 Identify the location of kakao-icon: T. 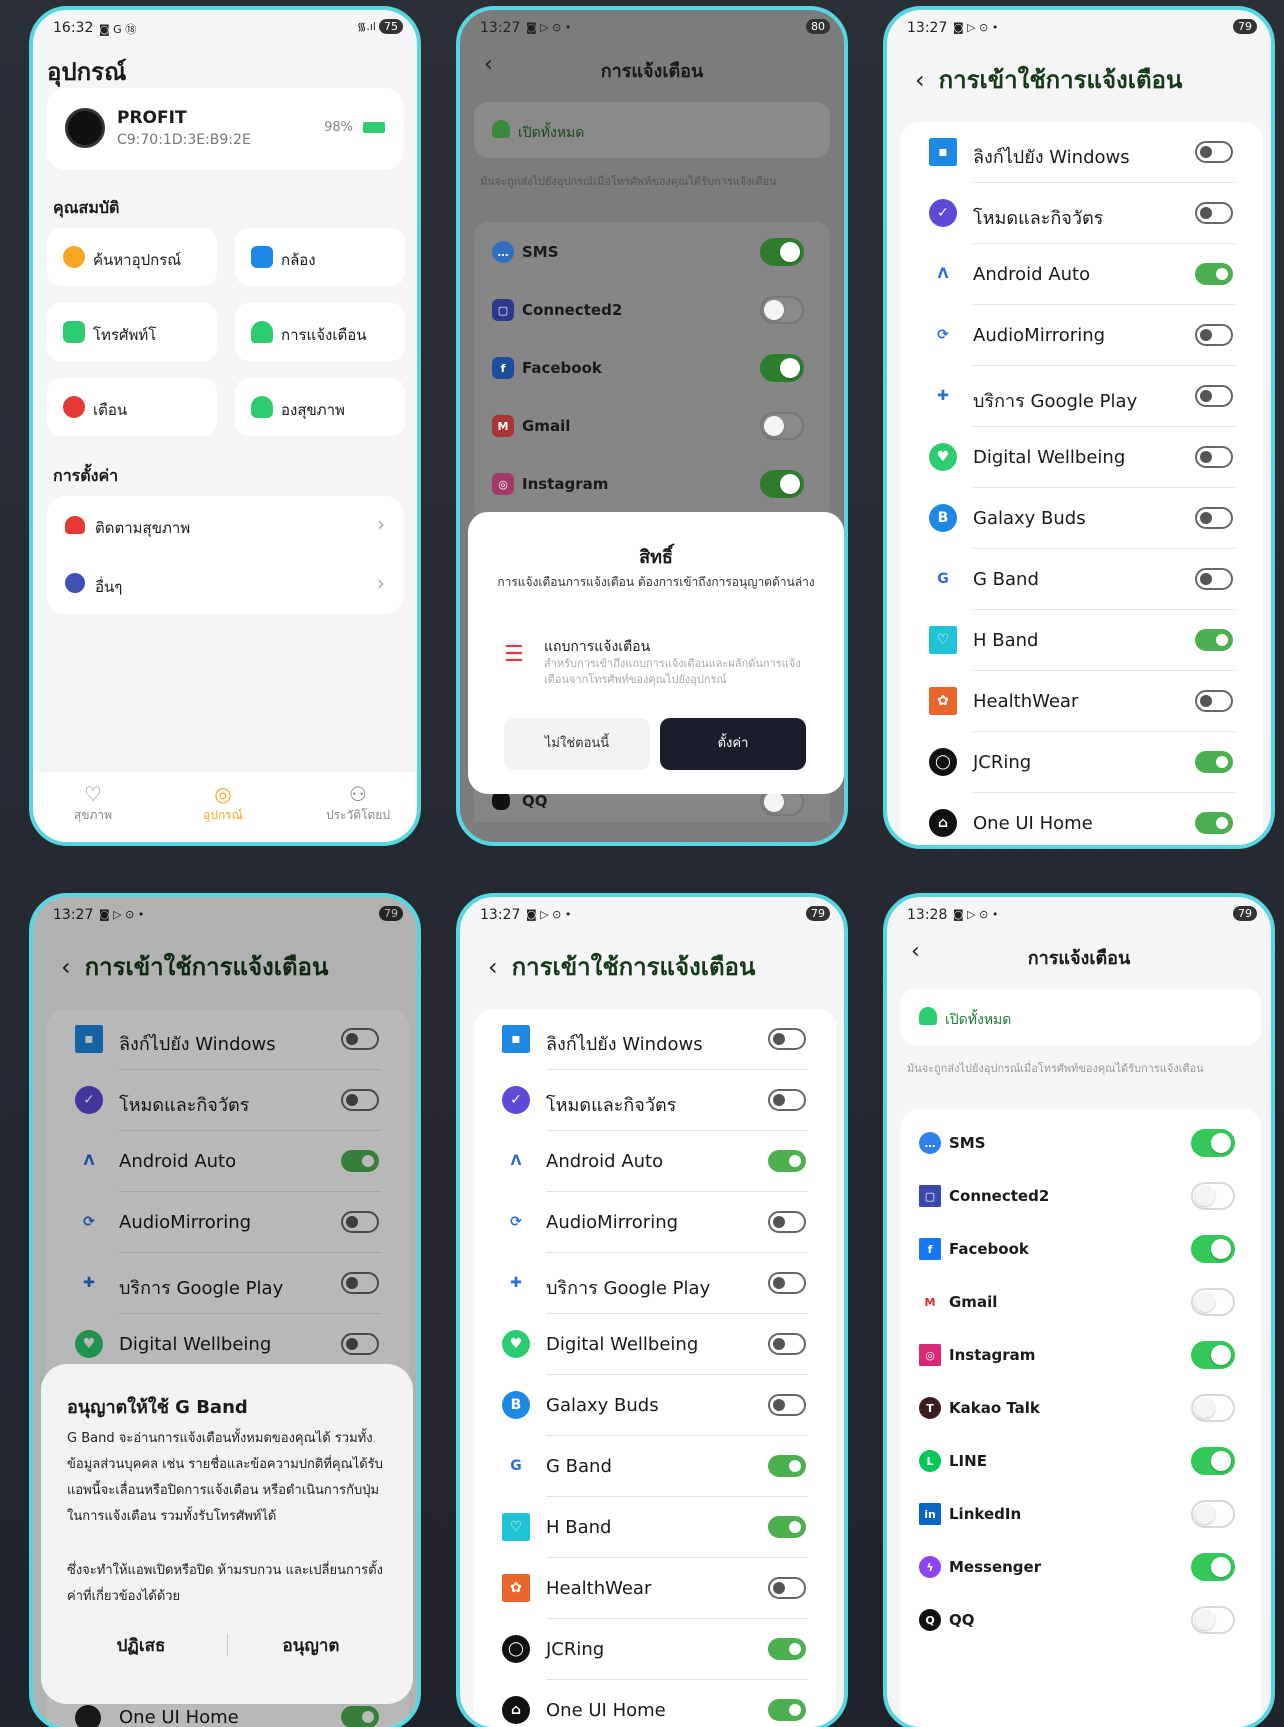
(930, 1408).